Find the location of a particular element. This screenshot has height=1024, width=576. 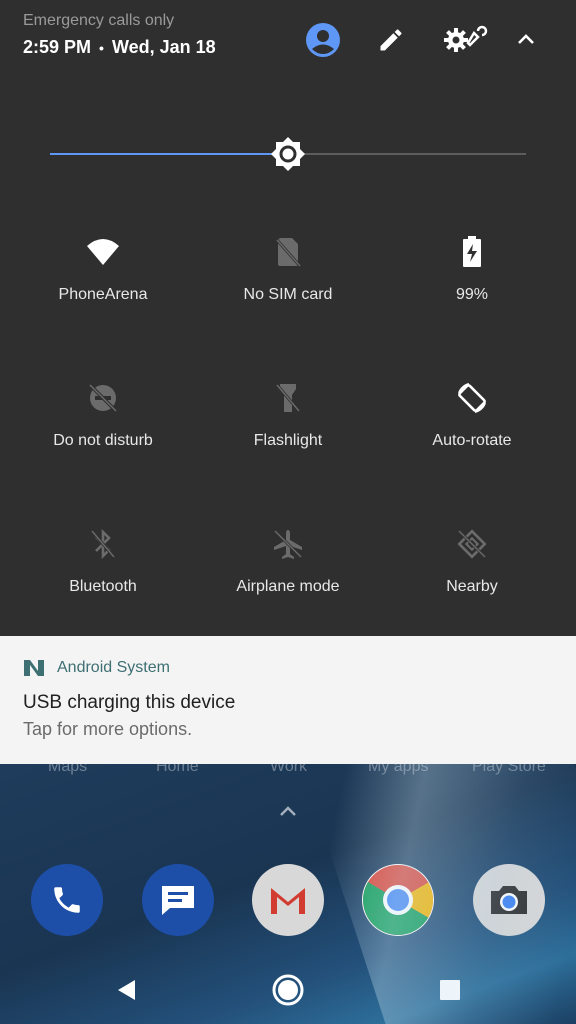

tile-label: Do not disturb is located at coordinates (103, 440).